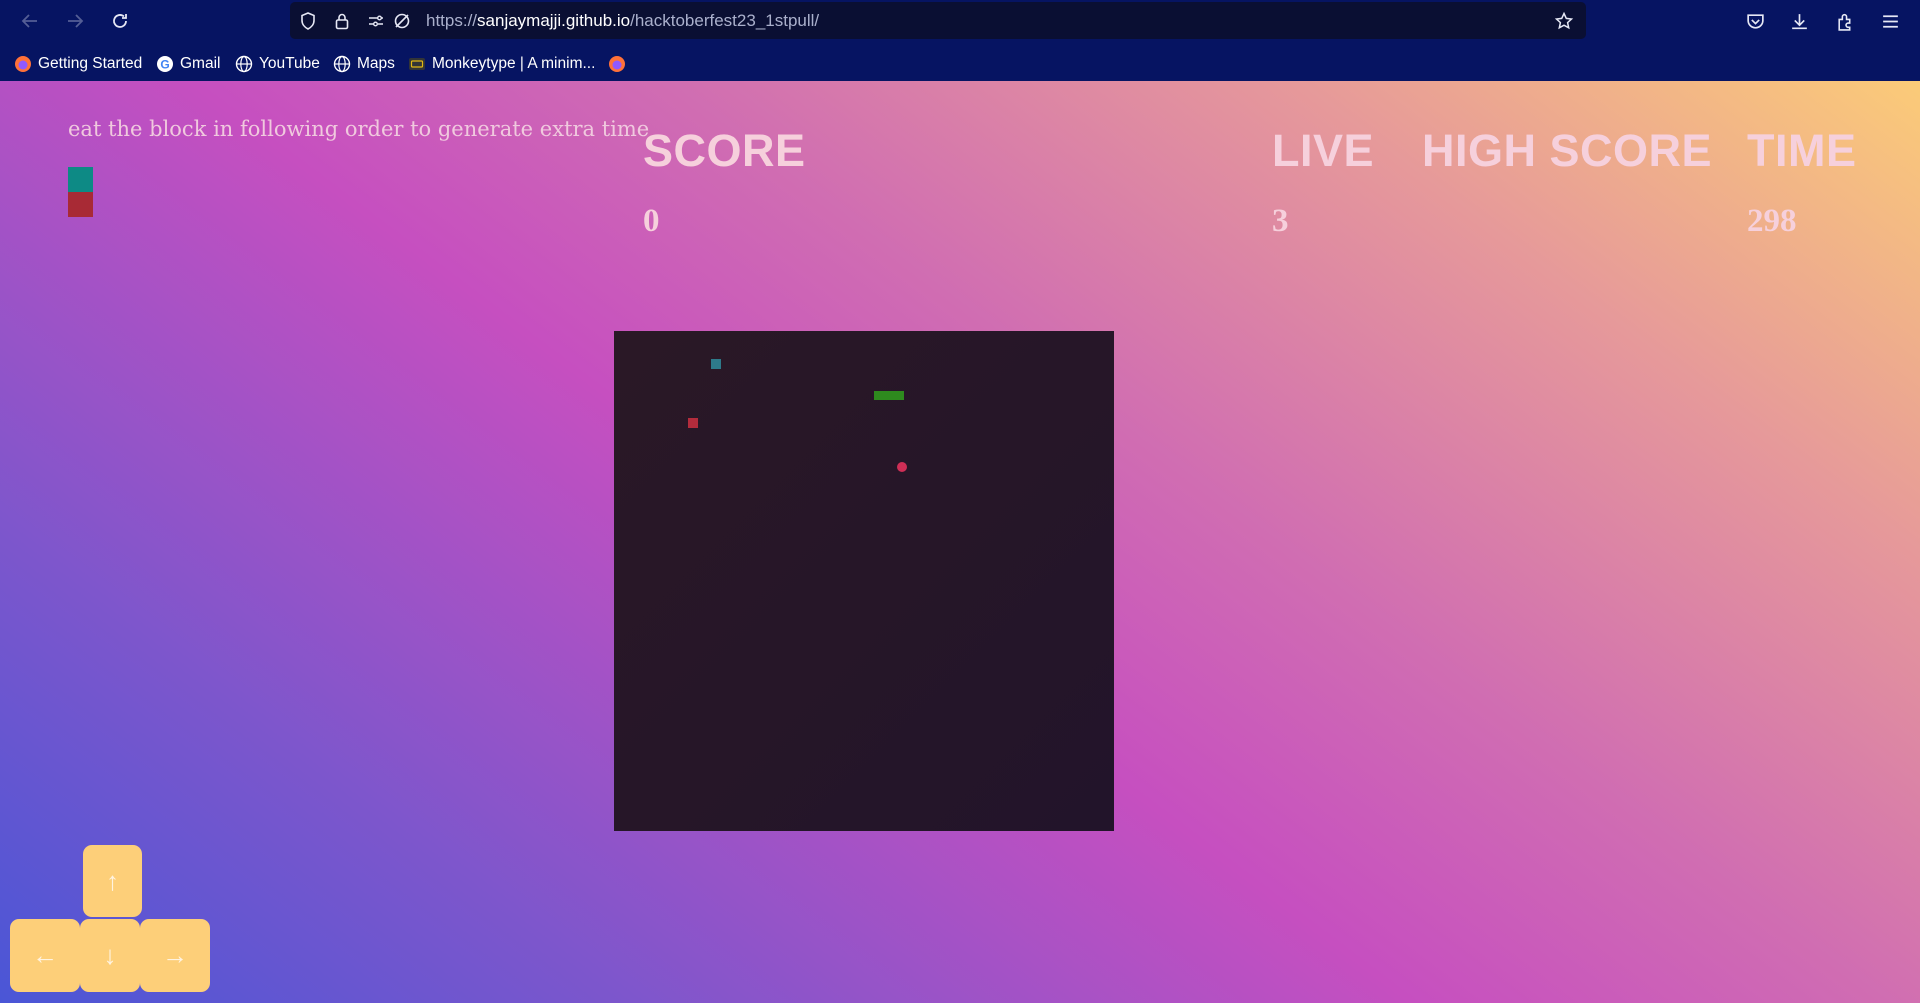 The width and height of the screenshot is (1920, 1003). I want to click on menu-hamburger-icon, so click(1890, 21).